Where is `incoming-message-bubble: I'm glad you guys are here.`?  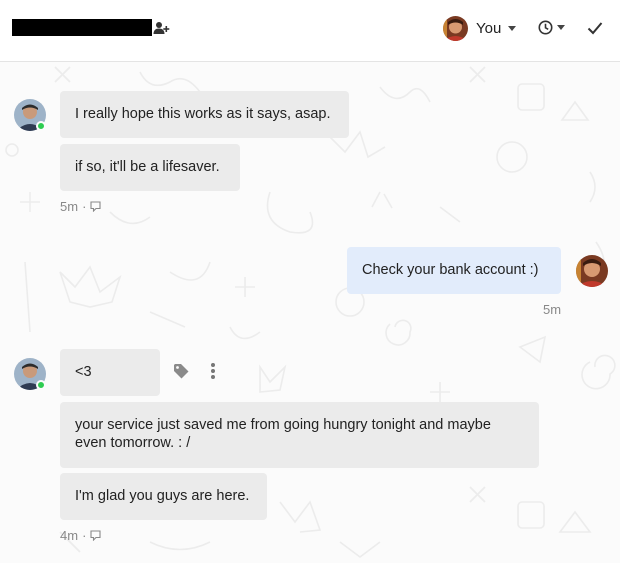 incoming-message-bubble: I'm glad you guys are here. is located at coordinates (163, 496).